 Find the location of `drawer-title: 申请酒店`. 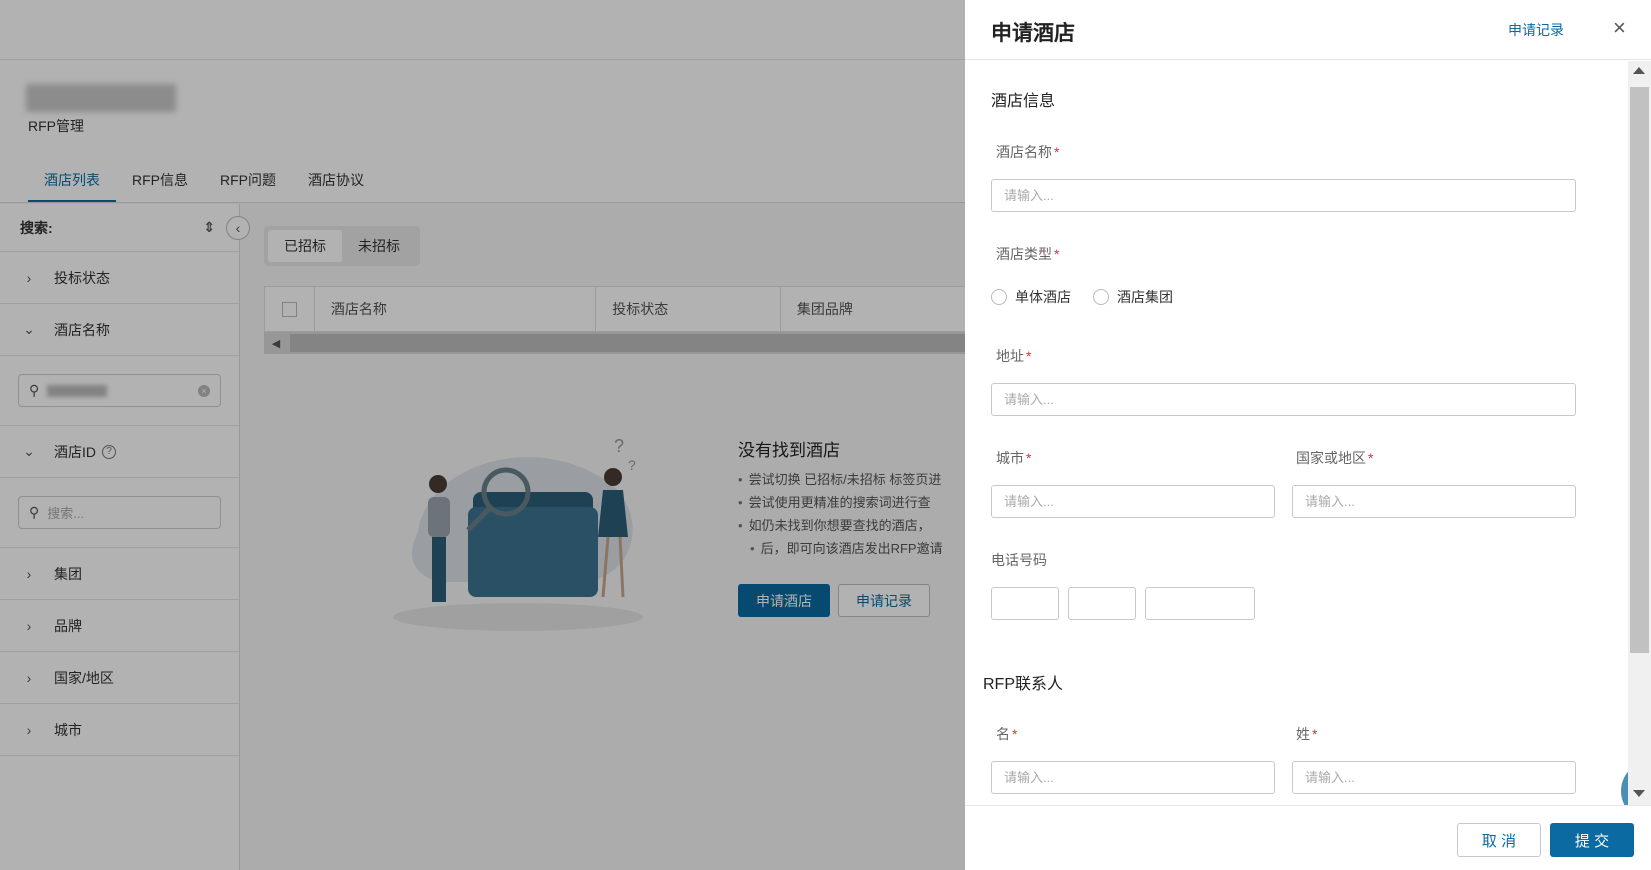

drawer-title: 申请酒店 is located at coordinates (1033, 33).